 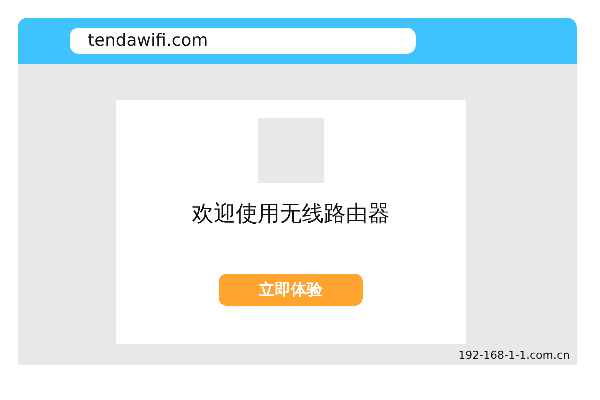 I want to click on welcome-title: 欢迎使用无线路由器, so click(x=291, y=215).